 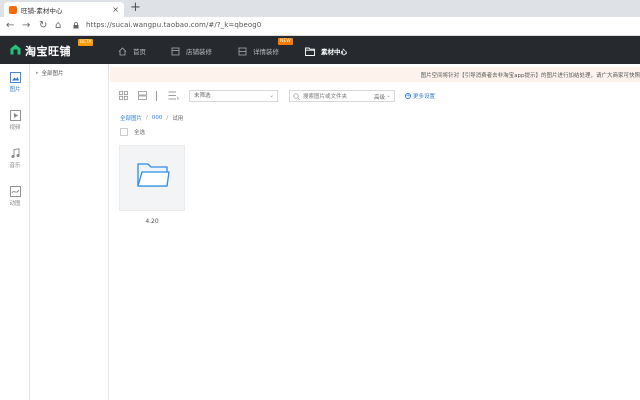 What do you see at coordinates (320, 8) in the screenshot?
I see `browser-tabstrip: 旺铺-素材中心 × +` at bounding box center [320, 8].